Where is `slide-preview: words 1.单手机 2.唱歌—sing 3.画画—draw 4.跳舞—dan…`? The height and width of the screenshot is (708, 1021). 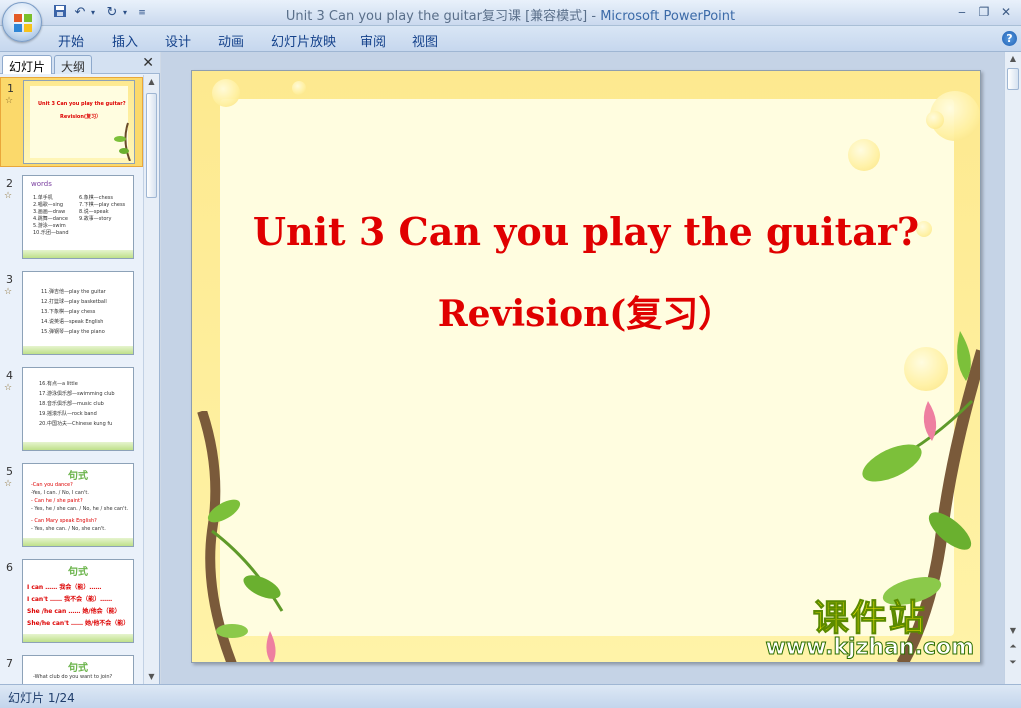 slide-preview: words 1.单手机 2.唱歌—sing 3.画画—draw 4.跳舞—dan… is located at coordinates (78, 217).